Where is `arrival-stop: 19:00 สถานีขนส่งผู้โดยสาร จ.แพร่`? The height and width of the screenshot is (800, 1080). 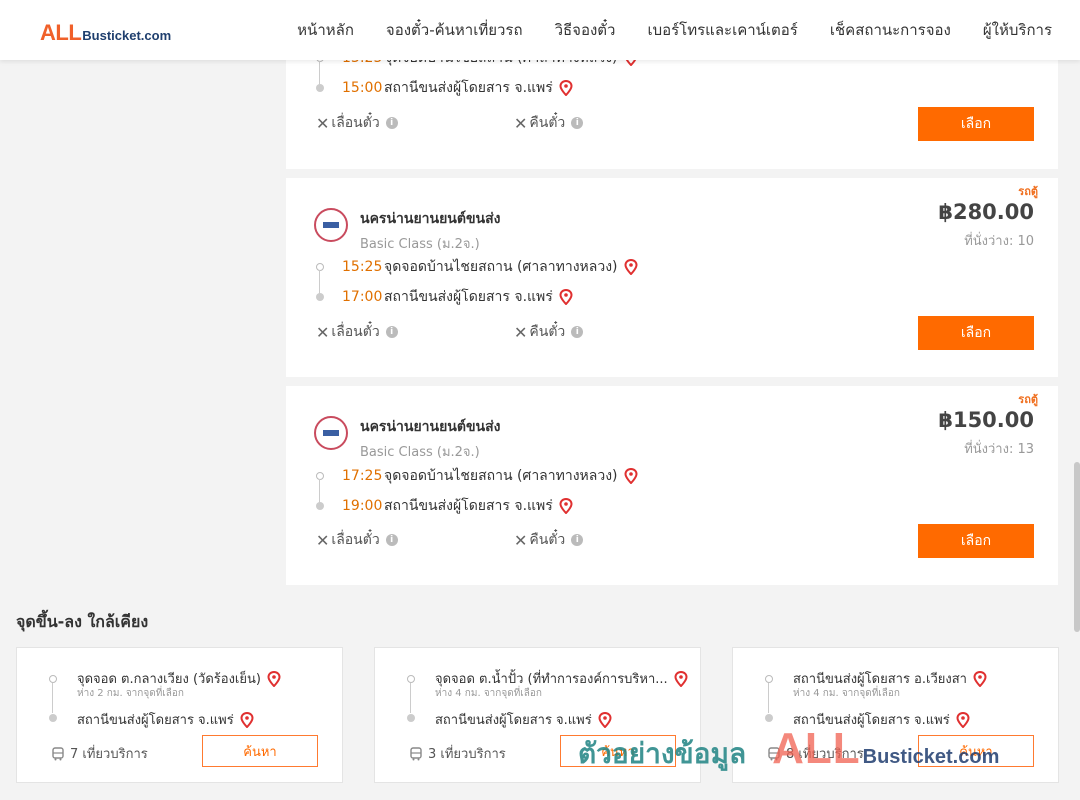
arrival-stop: 19:00 สถานีขนส่งผู้โดยสาร จ.แพร่ is located at coordinates (477, 506).